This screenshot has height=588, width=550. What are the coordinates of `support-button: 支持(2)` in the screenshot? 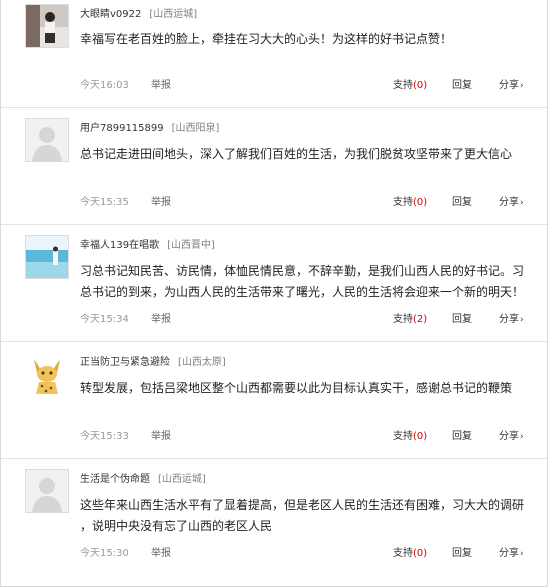 It's located at (410, 320).